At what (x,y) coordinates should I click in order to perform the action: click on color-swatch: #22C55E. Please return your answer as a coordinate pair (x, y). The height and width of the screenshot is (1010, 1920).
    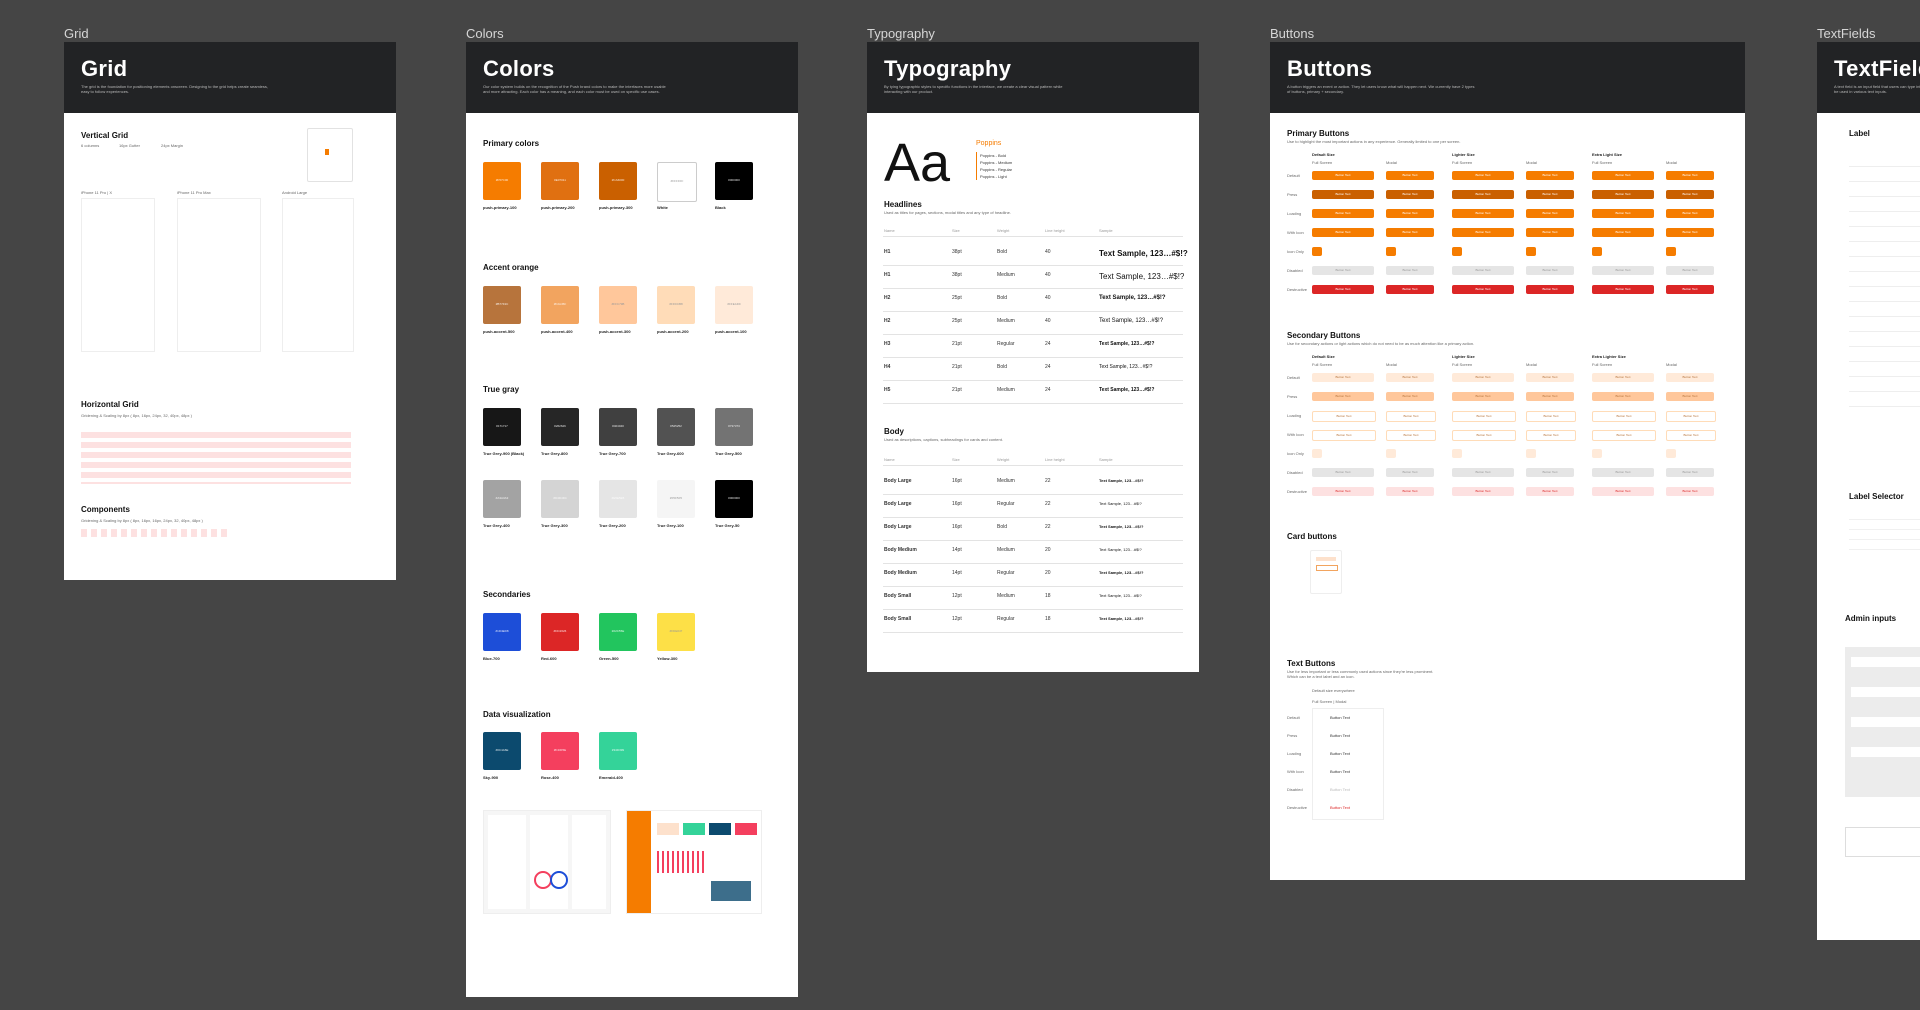
    Looking at the image, I should click on (618, 632).